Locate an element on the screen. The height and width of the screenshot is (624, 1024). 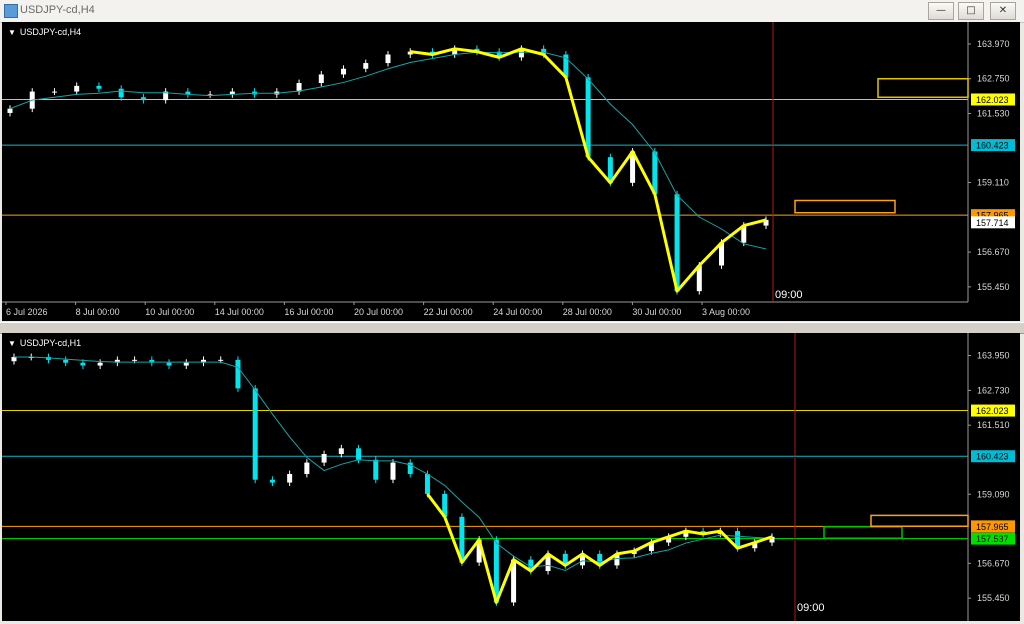
time-tick-label: 30 Jul 00:00 is located at coordinates (656, 312).